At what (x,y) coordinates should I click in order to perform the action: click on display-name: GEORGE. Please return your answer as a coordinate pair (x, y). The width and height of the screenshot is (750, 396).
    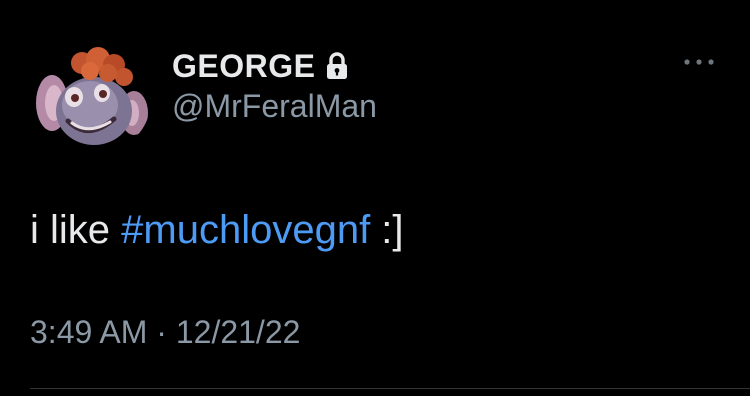
    Looking at the image, I should click on (243, 66).